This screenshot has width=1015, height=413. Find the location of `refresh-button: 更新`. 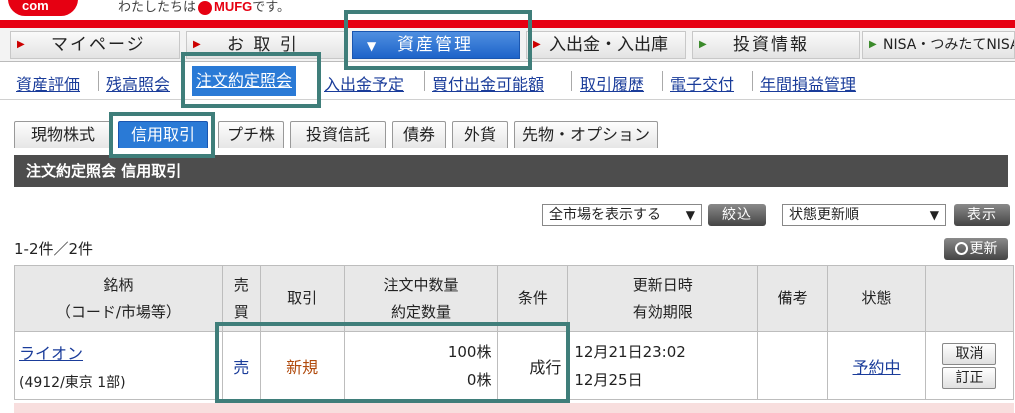

refresh-button: 更新 is located at coordinates (976, 249).